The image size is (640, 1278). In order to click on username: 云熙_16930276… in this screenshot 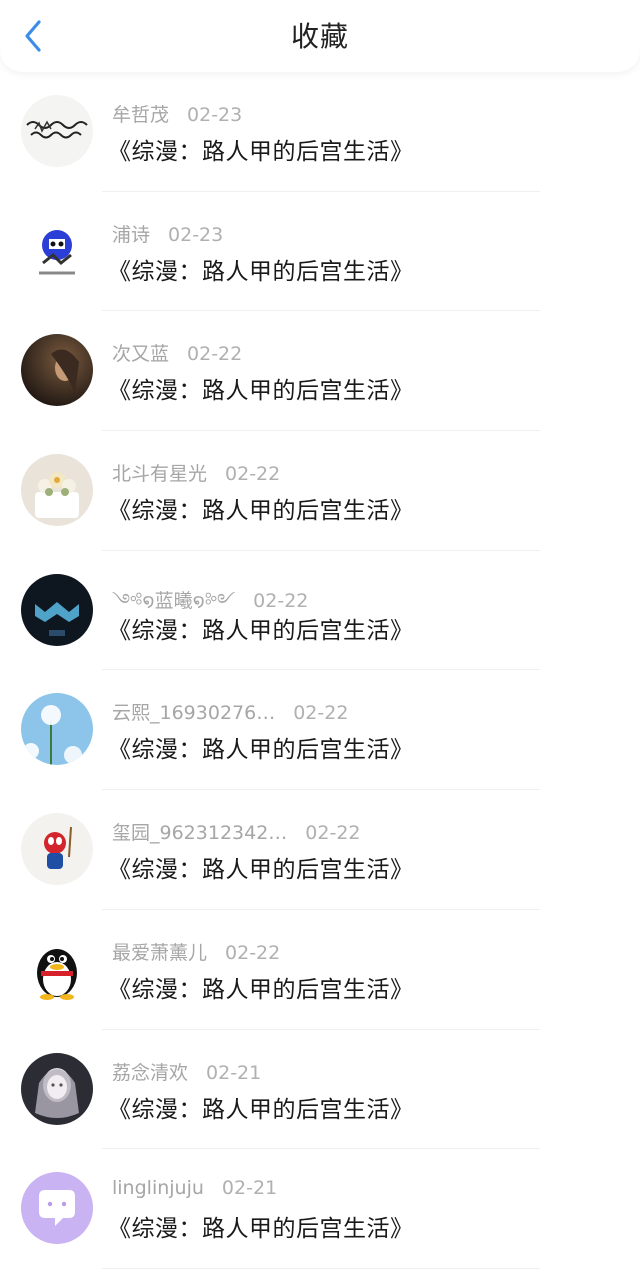, I will do `click(193, 713)`.